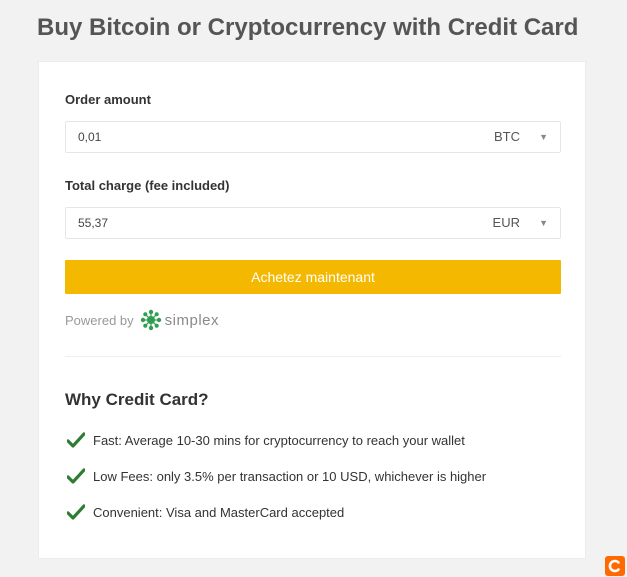 Image resolution: width=627 pixels, height=577 pixels. I want to click on why-credit-card-heading: Why Credit Card?, so click(137, 399).